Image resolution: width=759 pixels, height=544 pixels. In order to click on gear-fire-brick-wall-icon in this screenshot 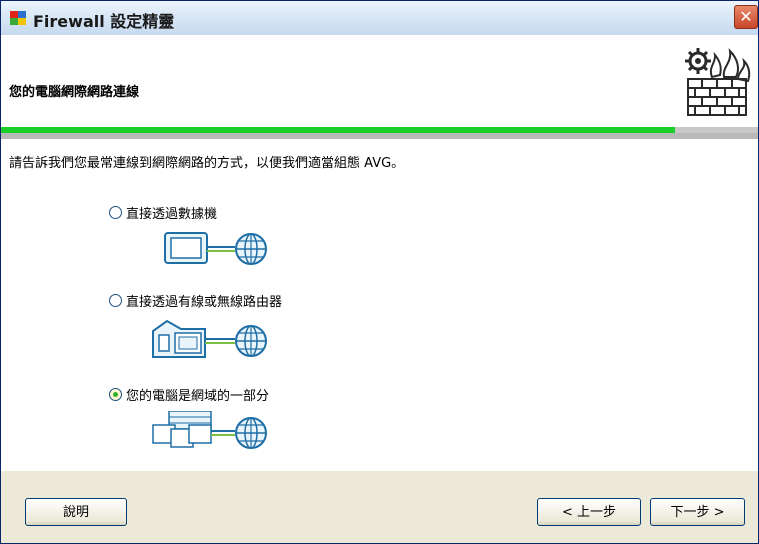, I will do `click(718, 82)`.